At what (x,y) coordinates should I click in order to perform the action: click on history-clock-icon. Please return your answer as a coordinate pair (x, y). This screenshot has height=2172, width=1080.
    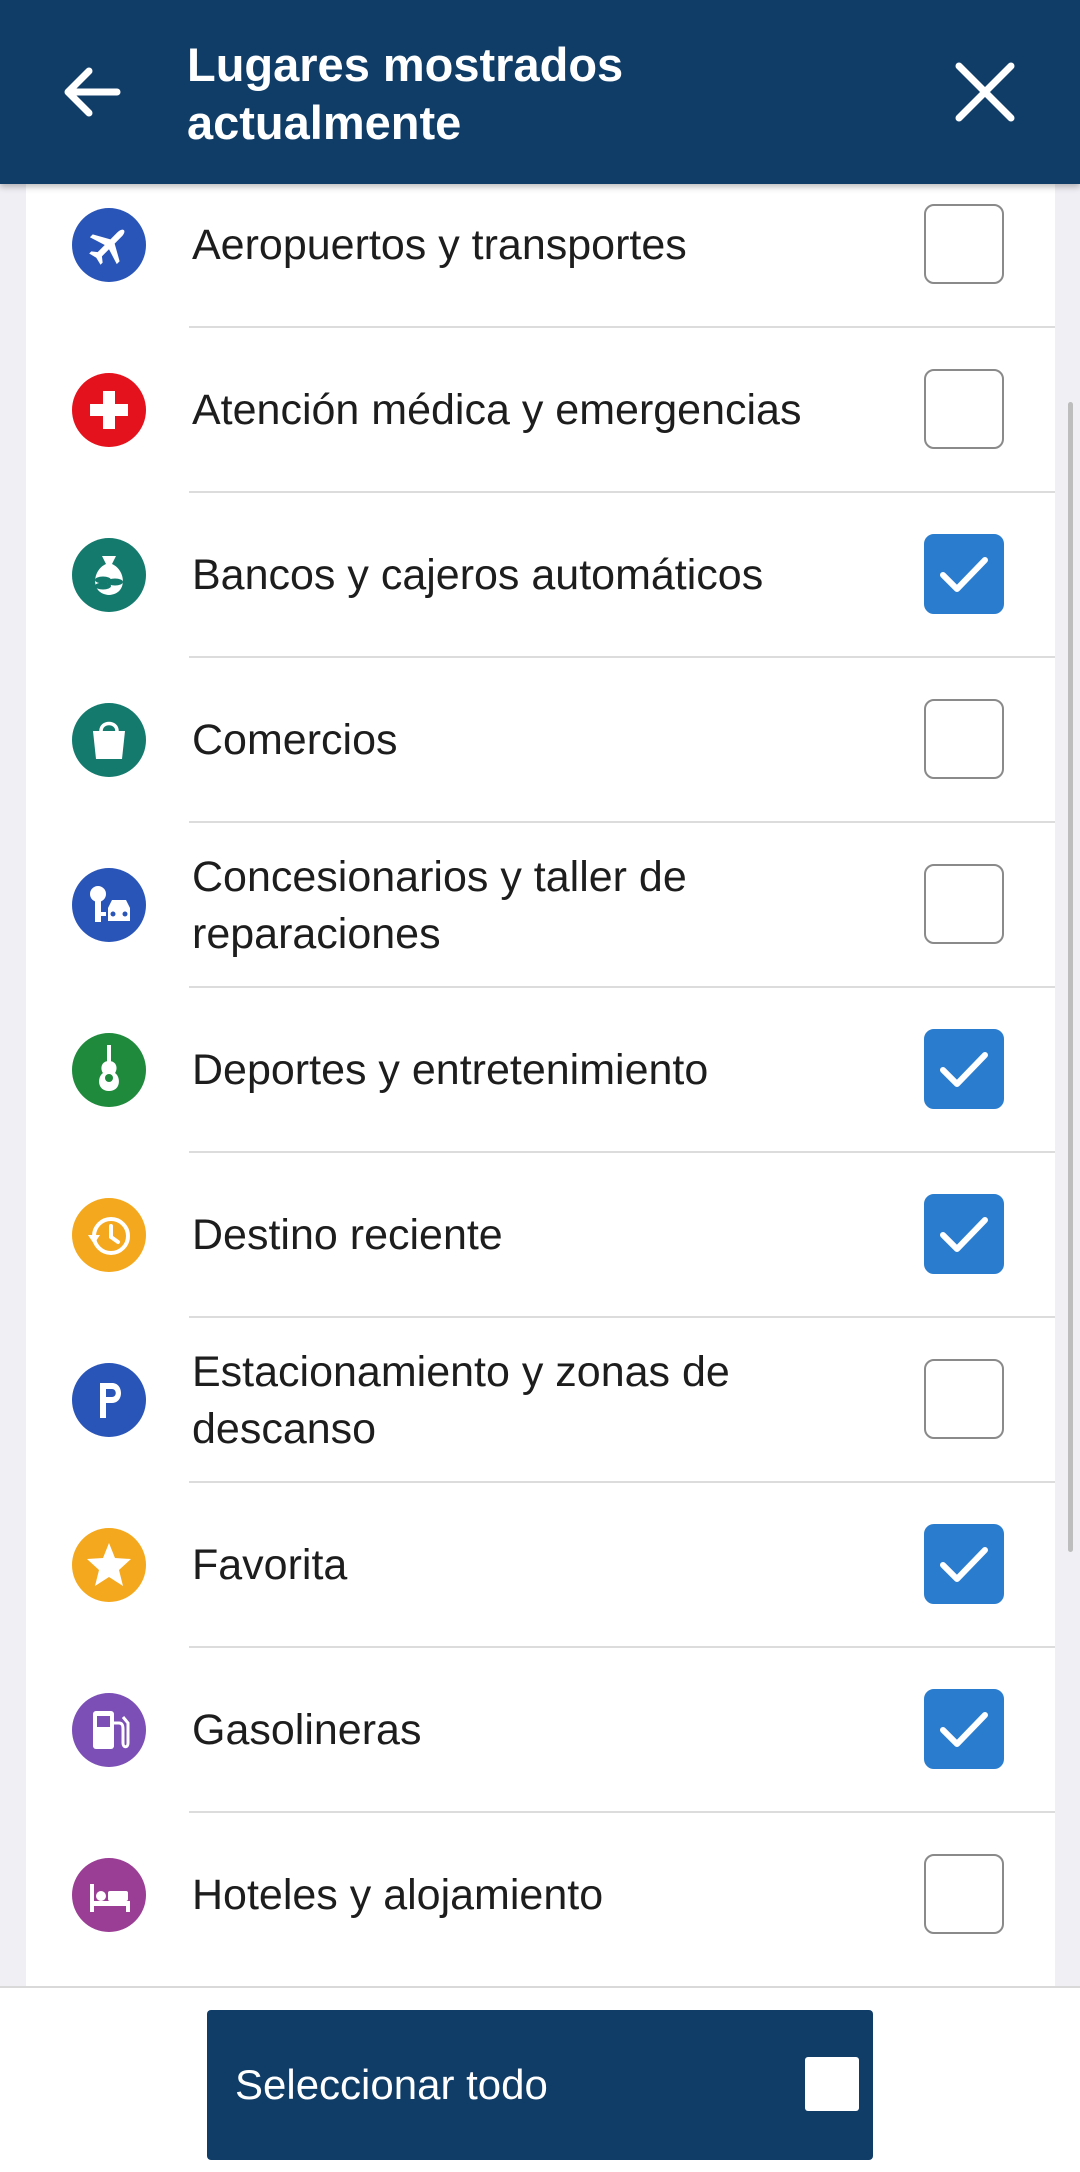
    Looking at the image, I should click on (109, 1235).